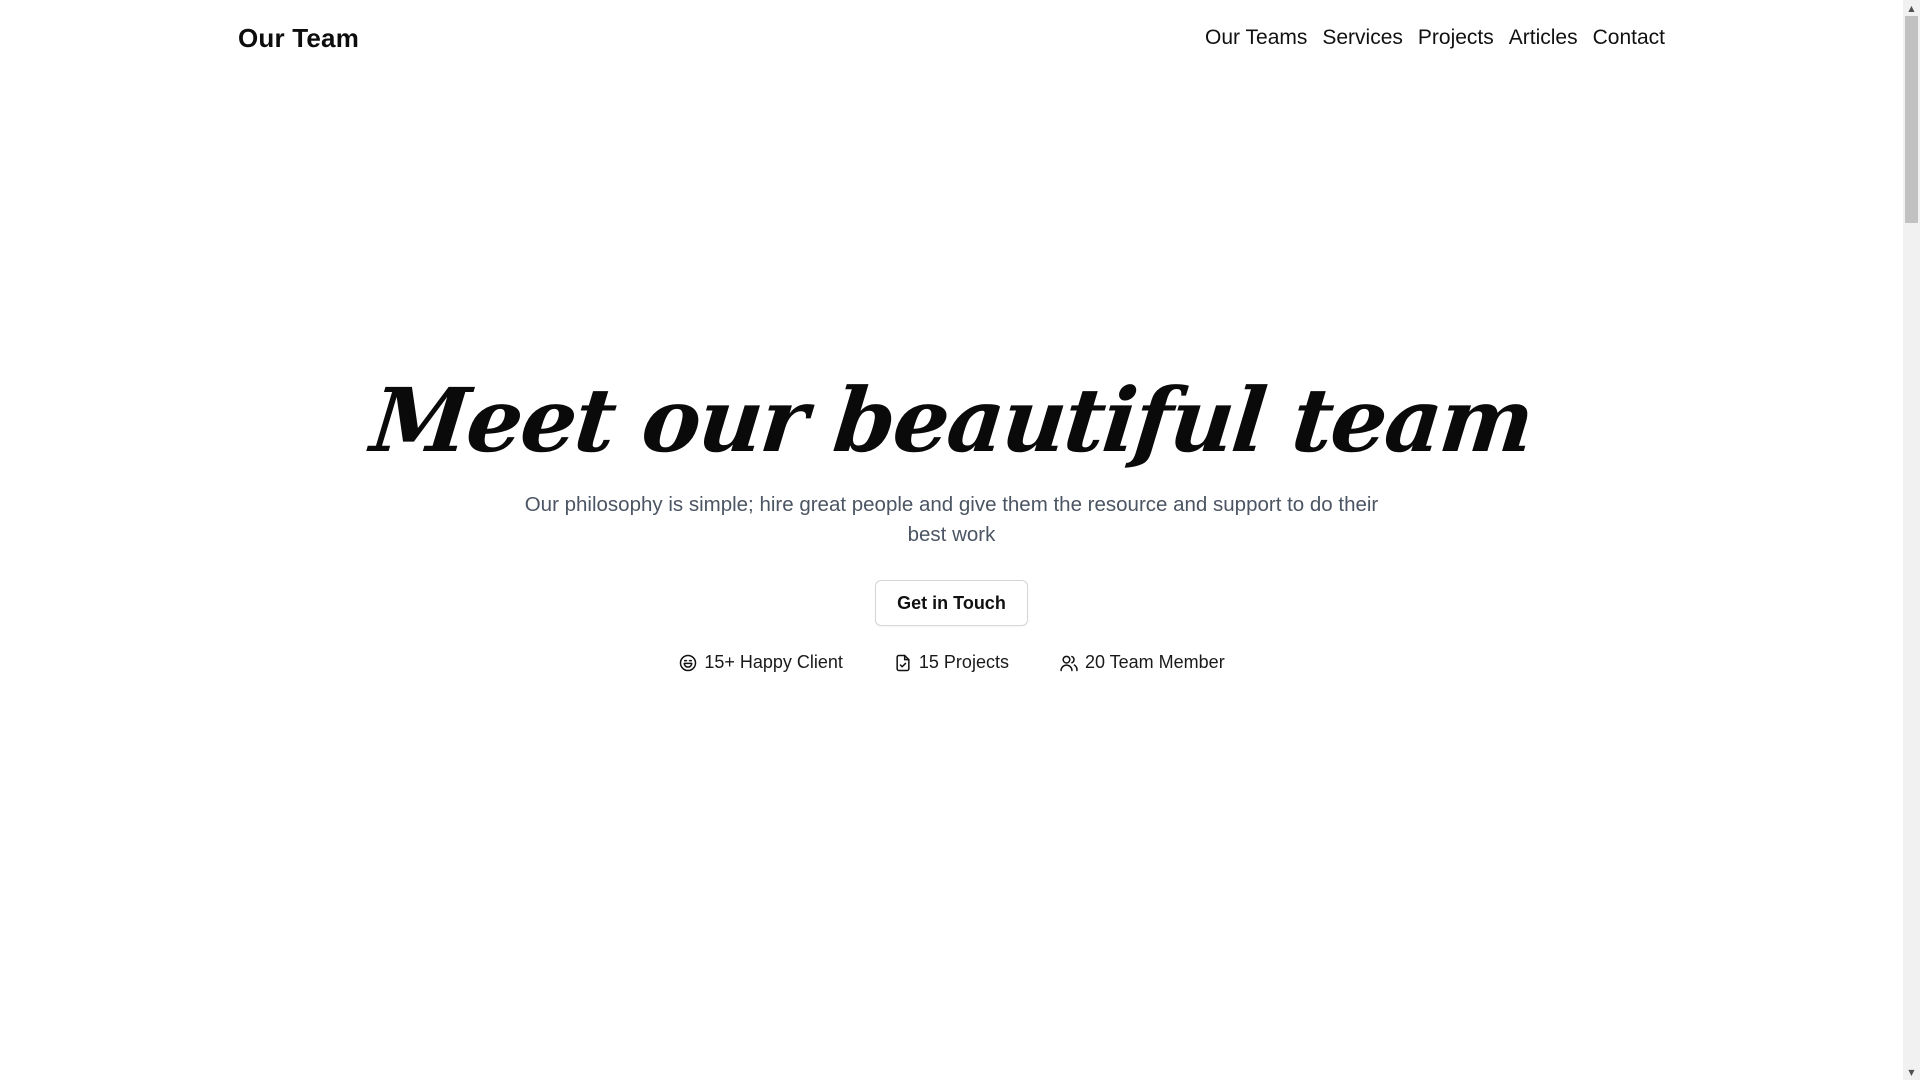  What do you see at coordinates (903, 663) in the screenshot?
I see `file-check-icon` at bounding box center [903, 663].